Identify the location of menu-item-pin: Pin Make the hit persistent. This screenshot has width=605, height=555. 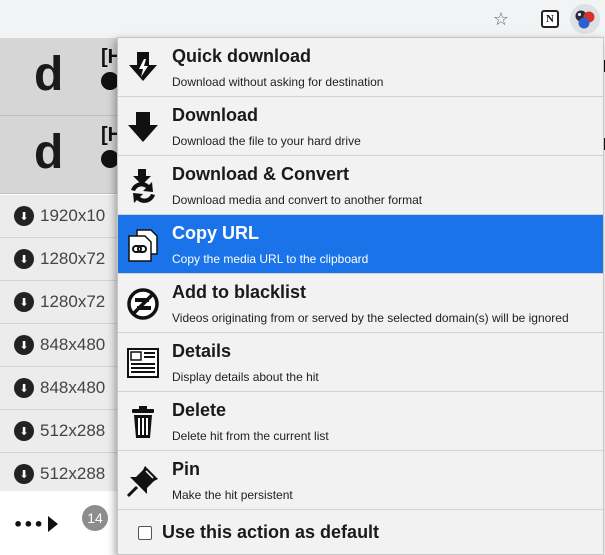
(360, 480).